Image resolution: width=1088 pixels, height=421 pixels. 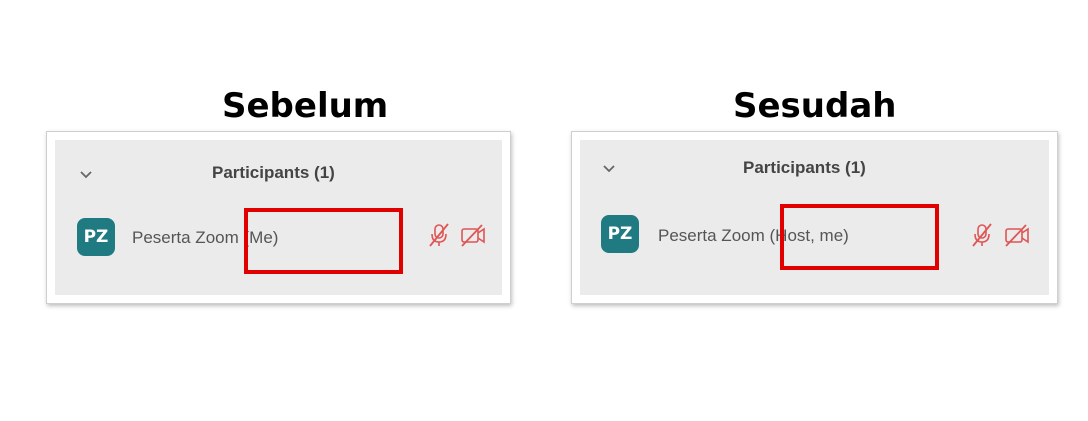 I want to click on after-heading: Sesudah, so click(x=815, y=106).